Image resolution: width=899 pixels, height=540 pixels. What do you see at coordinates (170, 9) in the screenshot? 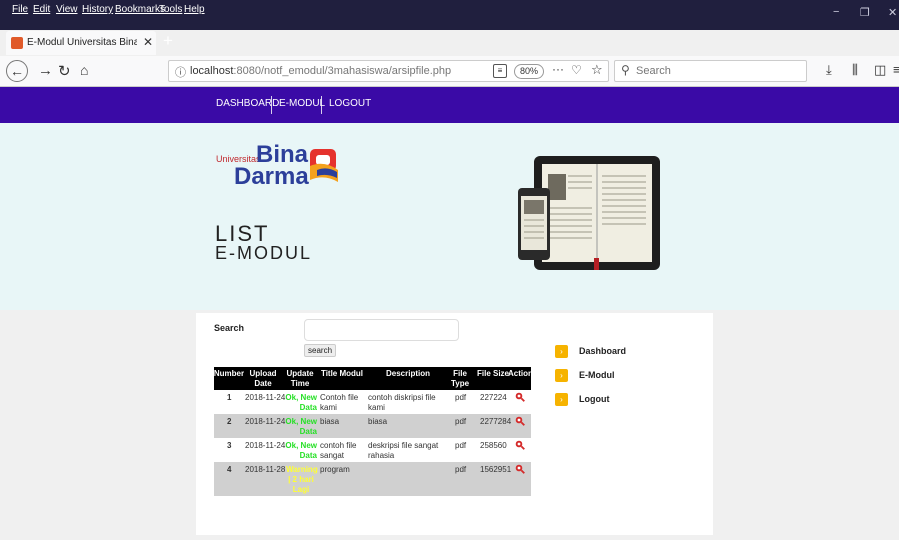
I see `menu-tools: Tools` at bounding box center [170, 9].